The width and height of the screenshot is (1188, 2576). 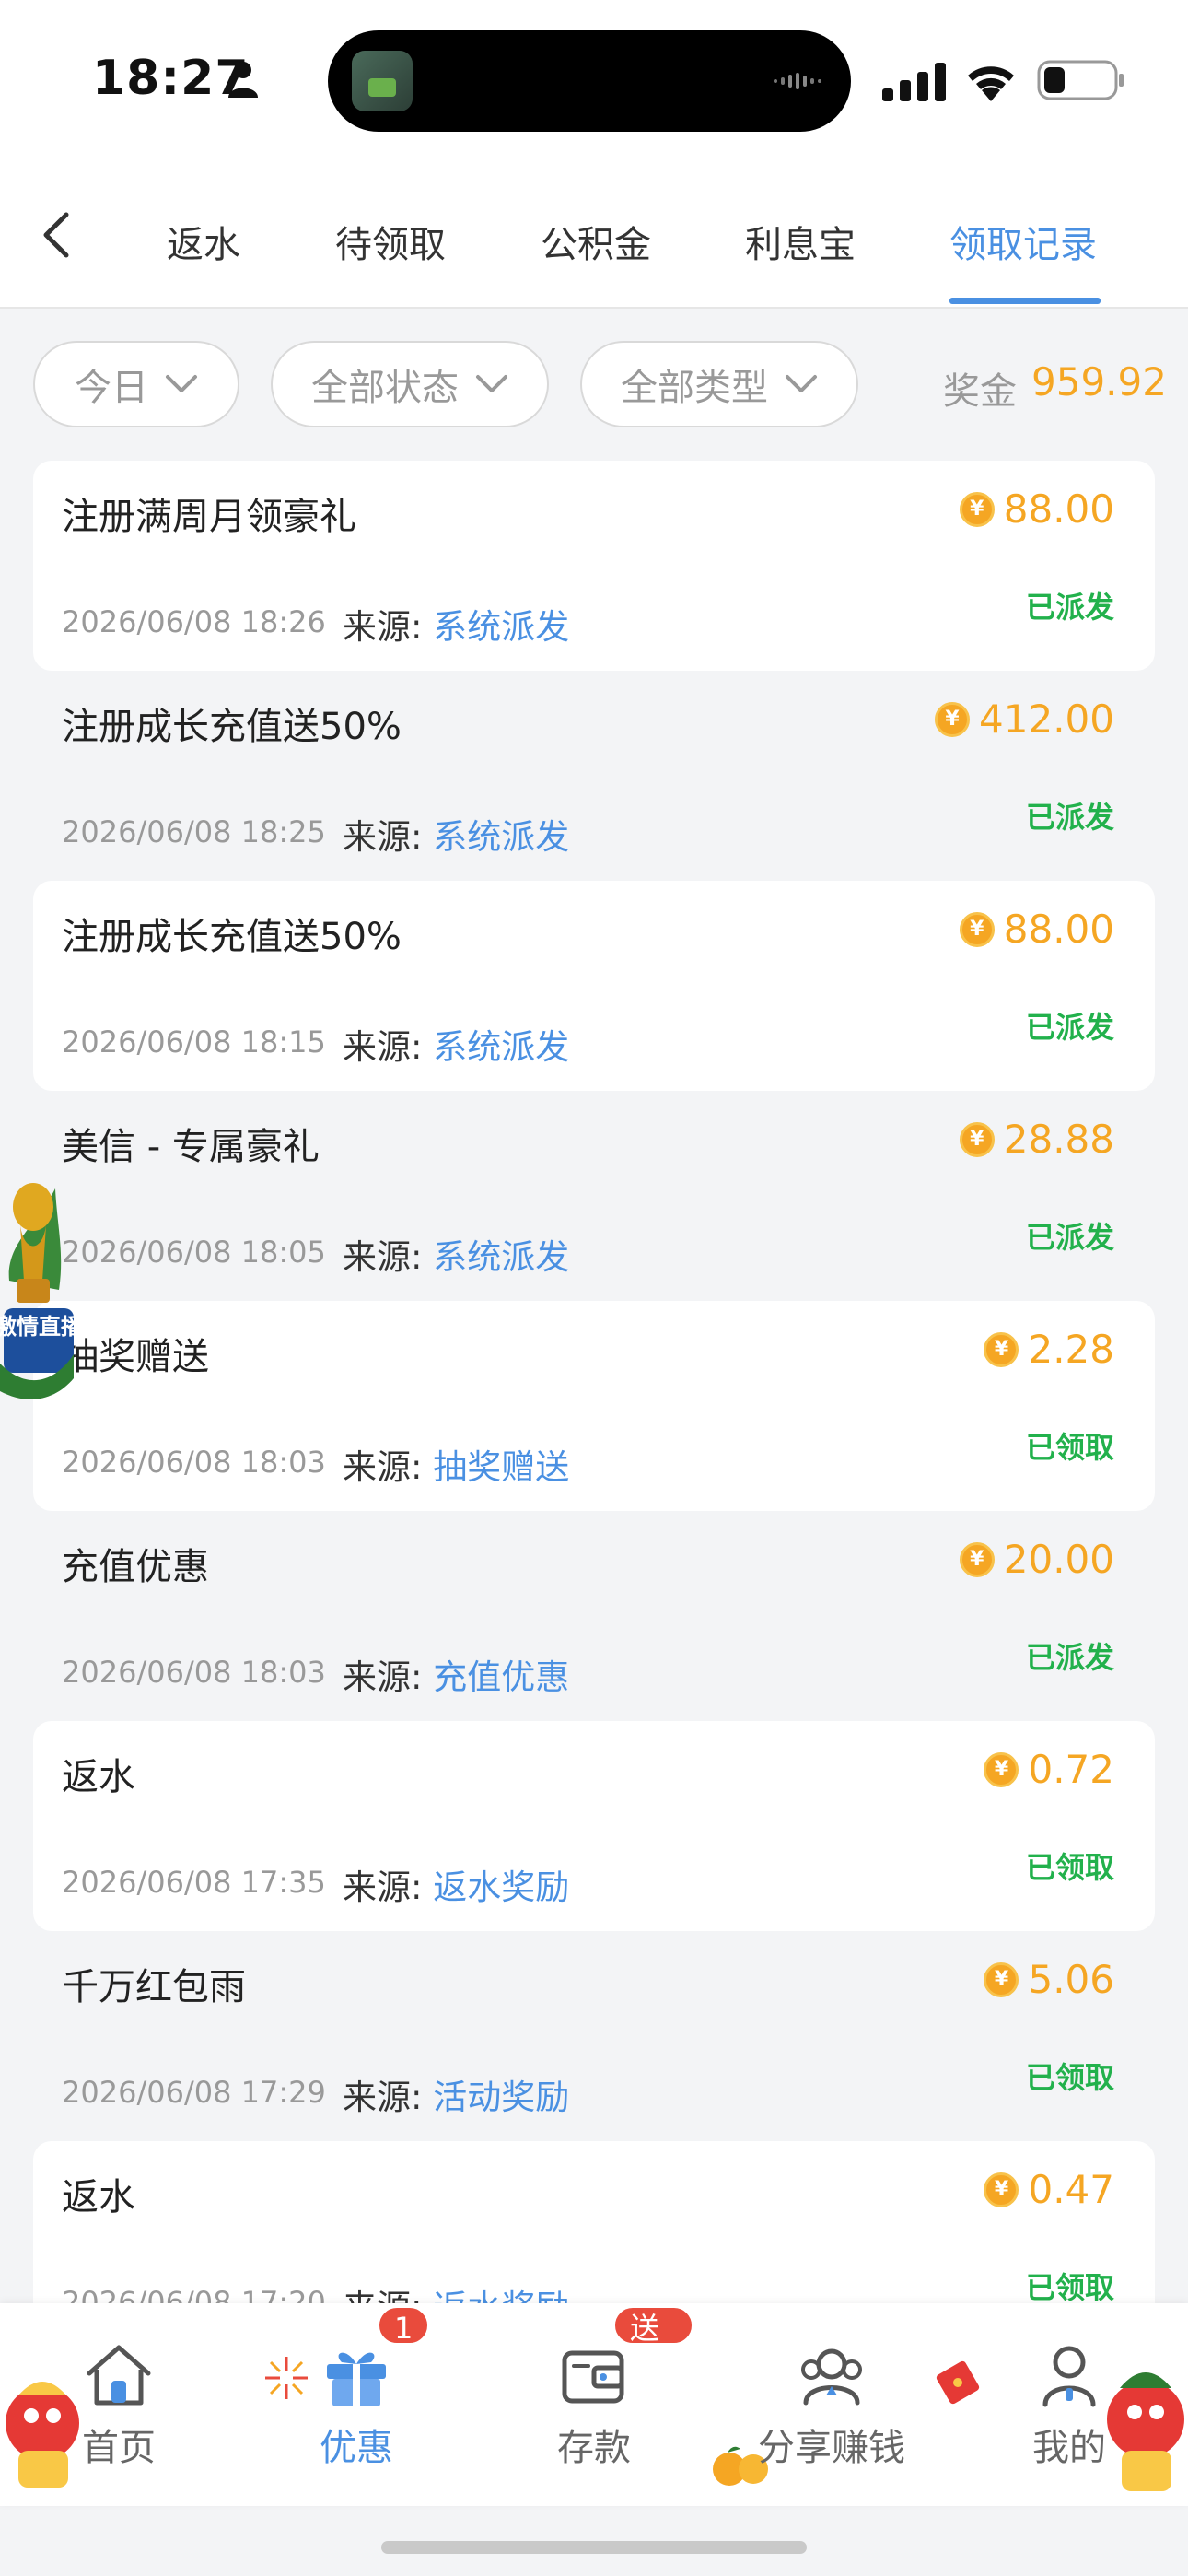 I want to click on tab-bar: 返水 待领取 公积金 利息宝 领取记录, so click(x=594, y=235).